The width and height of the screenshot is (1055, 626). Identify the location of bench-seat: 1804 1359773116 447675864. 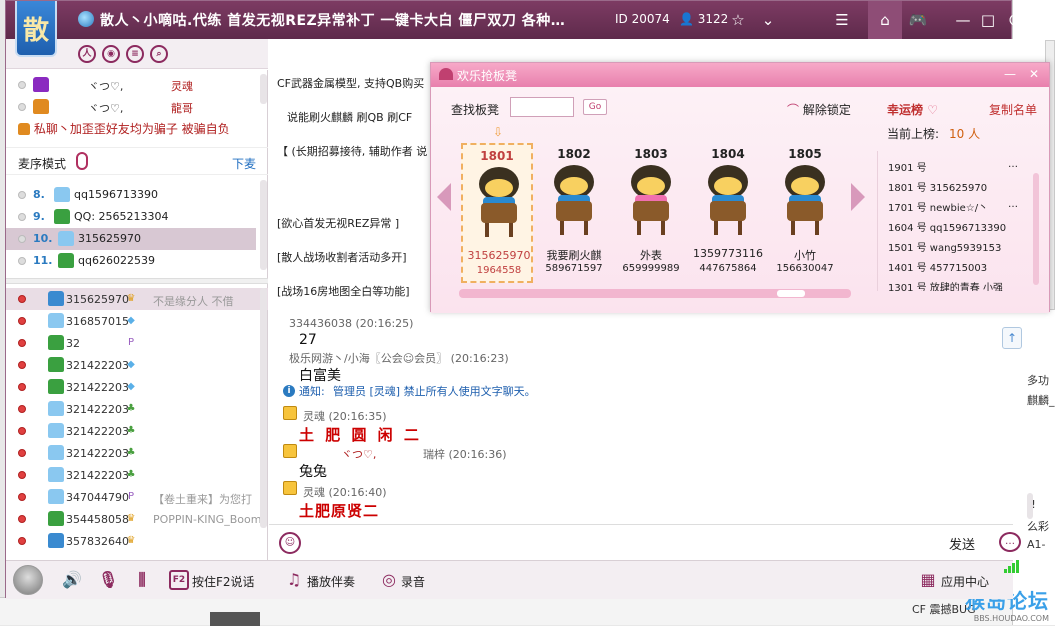
(728, 213).